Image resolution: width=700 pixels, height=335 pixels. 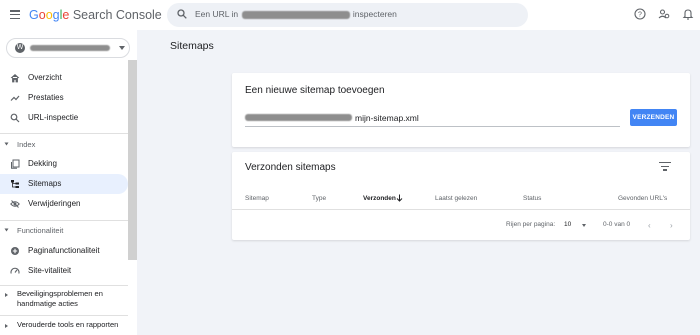 What do you see at coordinates (42, 163) in the screenshot?
I see `sidebar-item-label: Dekking` at bounding box center [42, 163].